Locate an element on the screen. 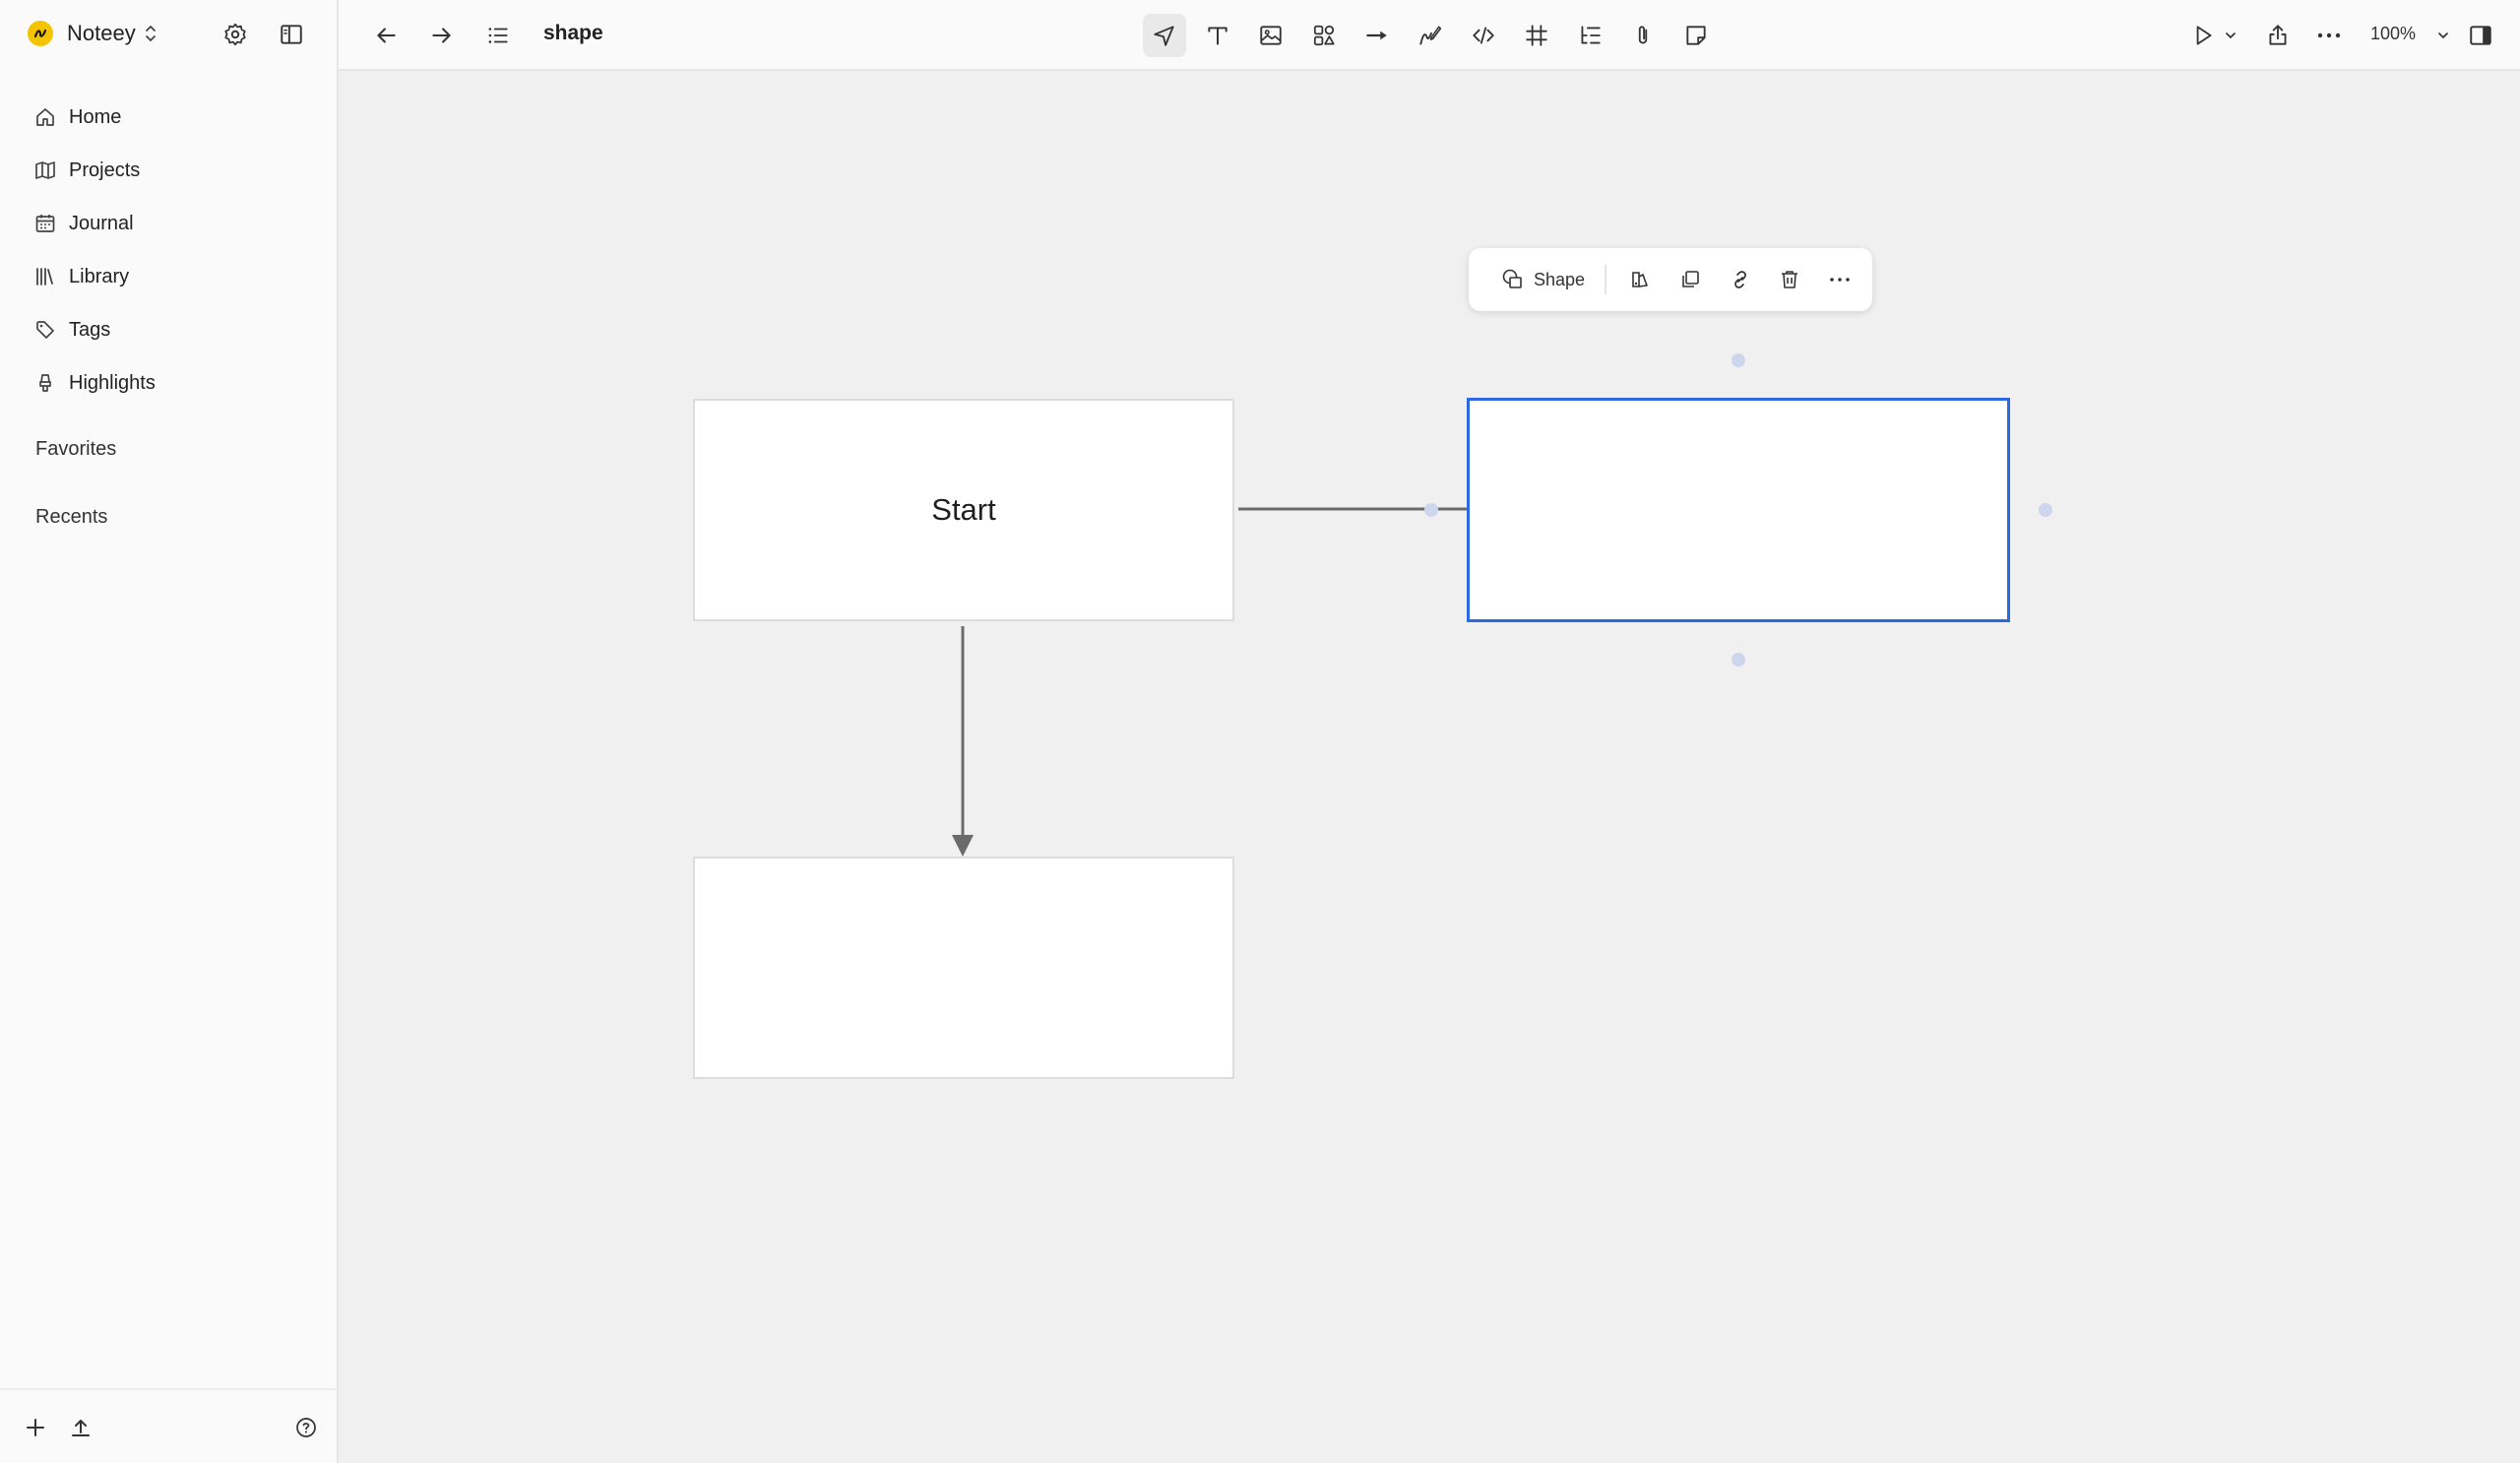 Image resolution: width=2520 pixels, height=1463 pixels. pen-icon is located at coordinates (1430, 35).